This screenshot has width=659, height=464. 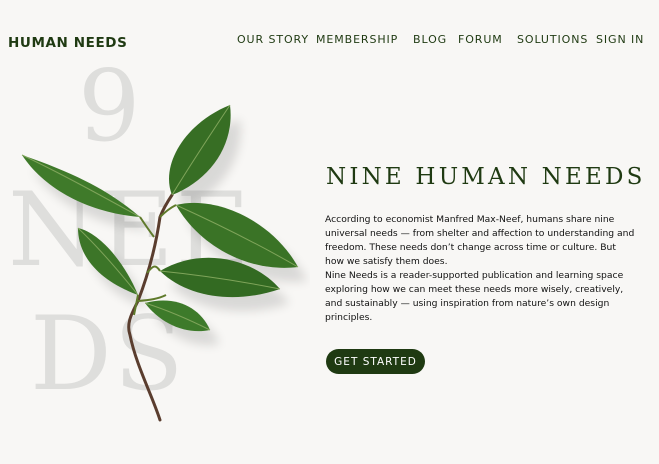 I want to click on nav-item-membership: MEMBERSHIP, so click(x=357, y=39).